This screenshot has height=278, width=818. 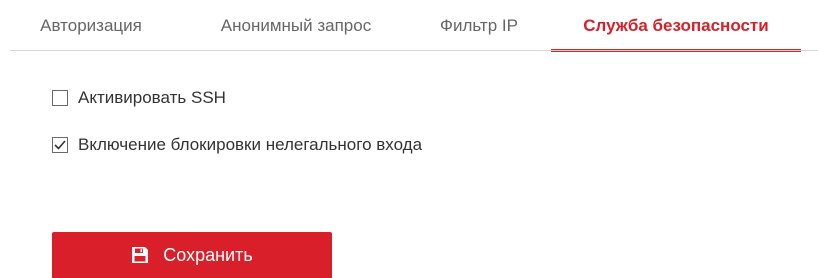 I want to click on option-illegal-login-lock: Включение блокировки нелегального входа, so click(x=237, y=145).